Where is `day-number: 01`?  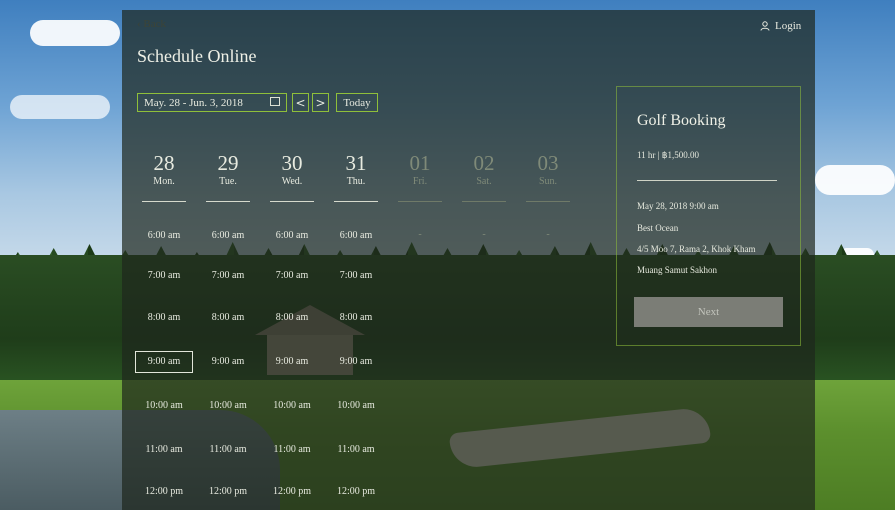 day-number: 01 is located at coordinates (420, 163).